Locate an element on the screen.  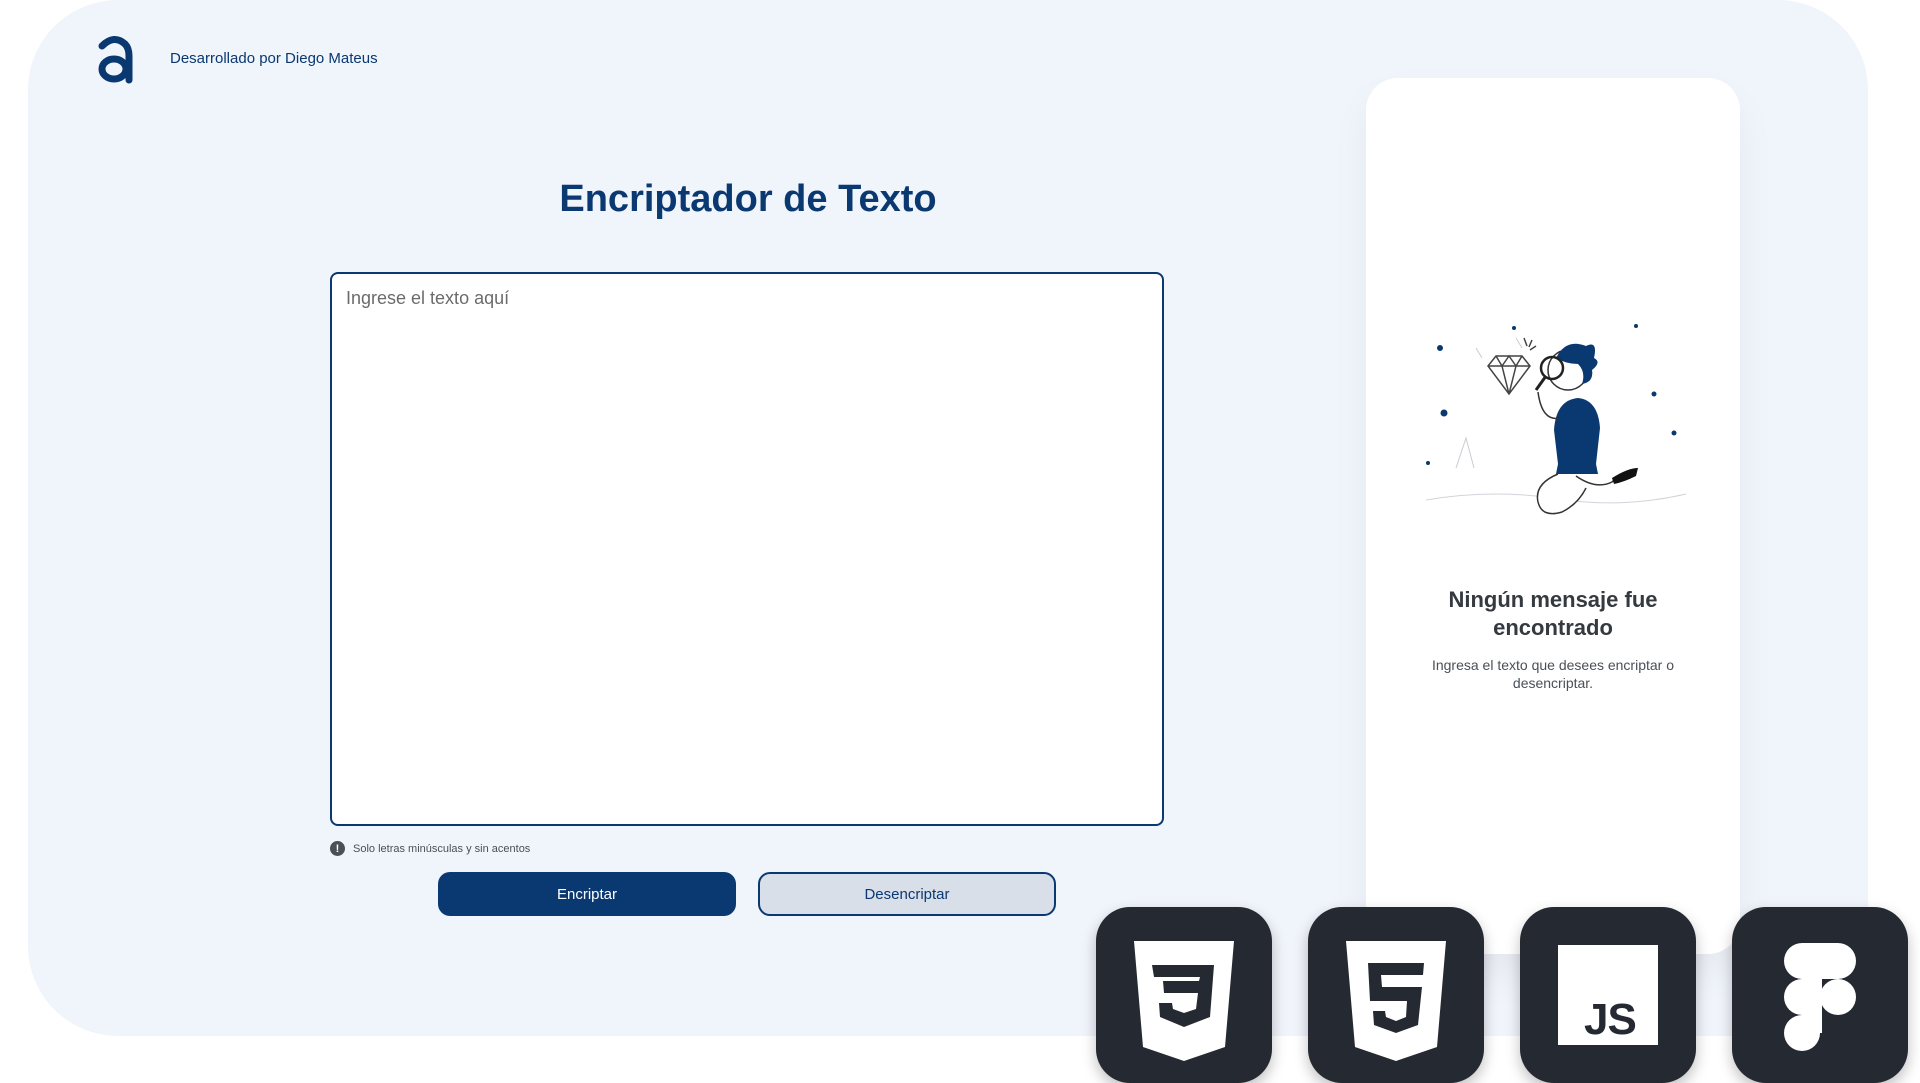
javascript-label: JS is located at coordinates (1610, 1019).